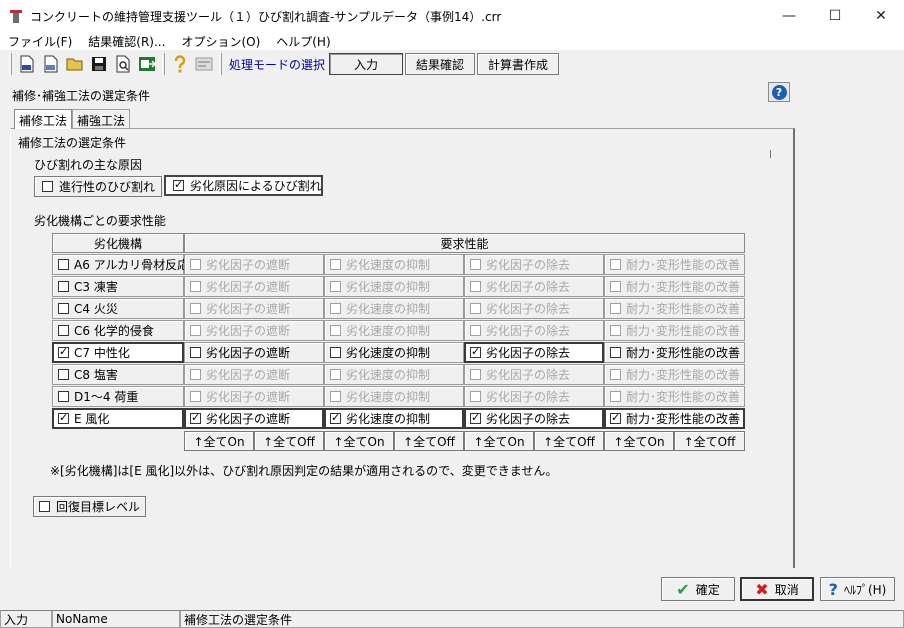 This screenshot has width=904, height=628. What do you see at coordinates (118, 418) in the screenshot?
I see `mechanism-toggle: E 風化` at bounding box center [118, 418].